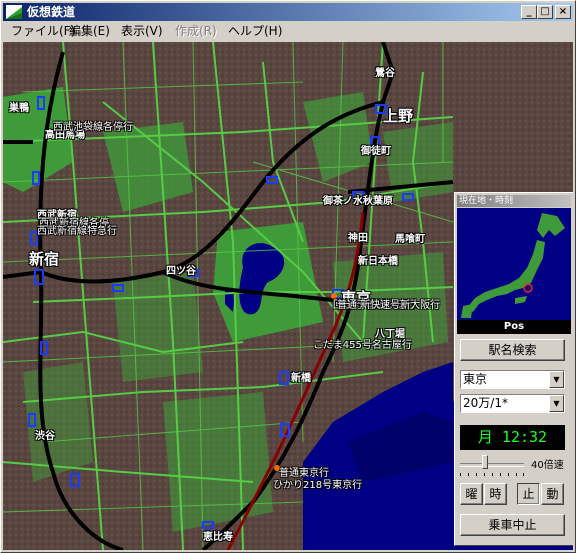 This screenshot has height=553, width=576. I want to click on clock-display: 月 12:32, so click(512, 437).